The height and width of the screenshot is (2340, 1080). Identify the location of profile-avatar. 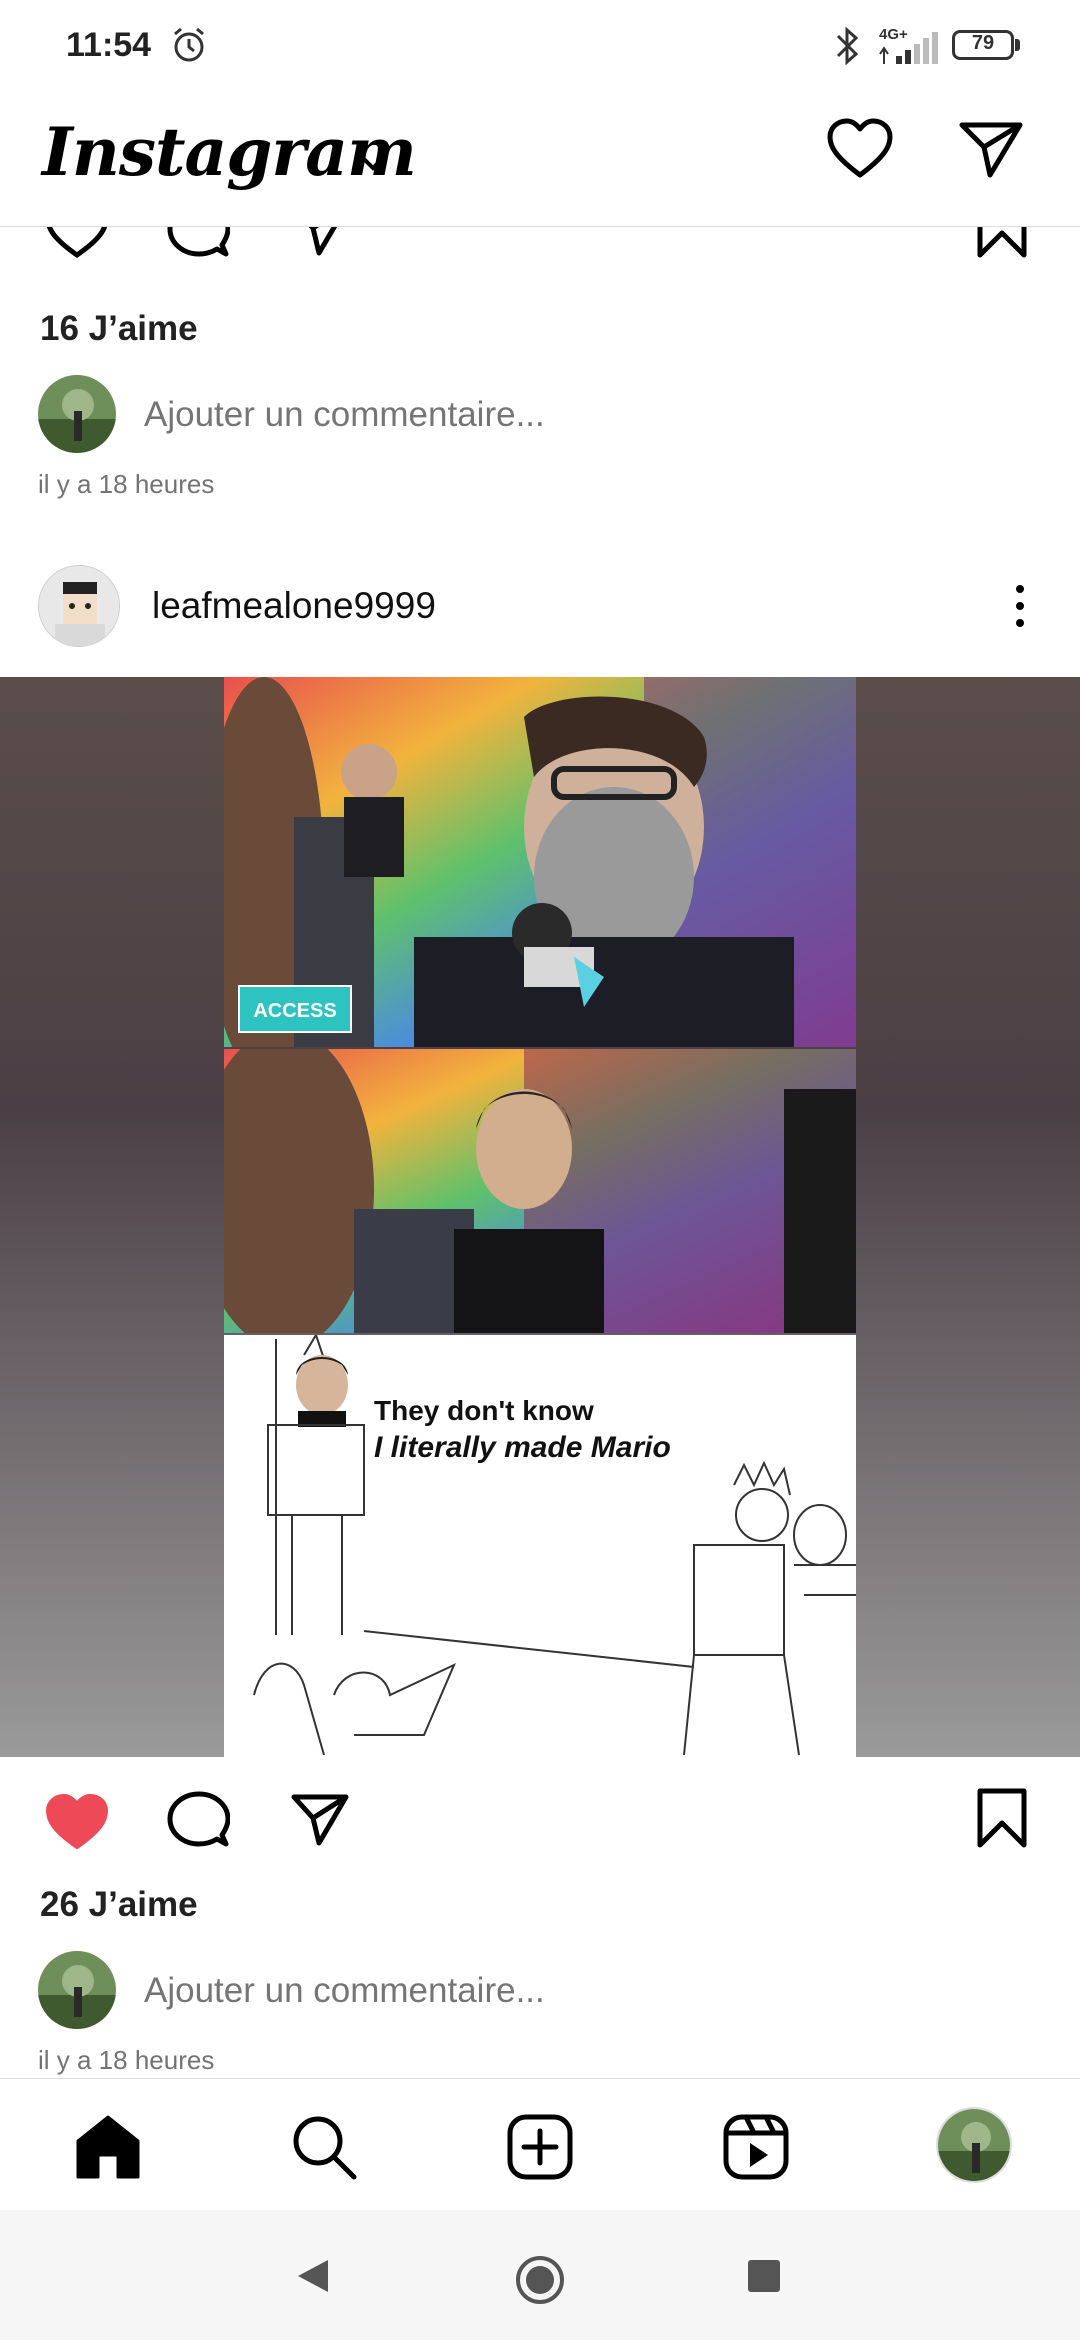
(974, 2145).